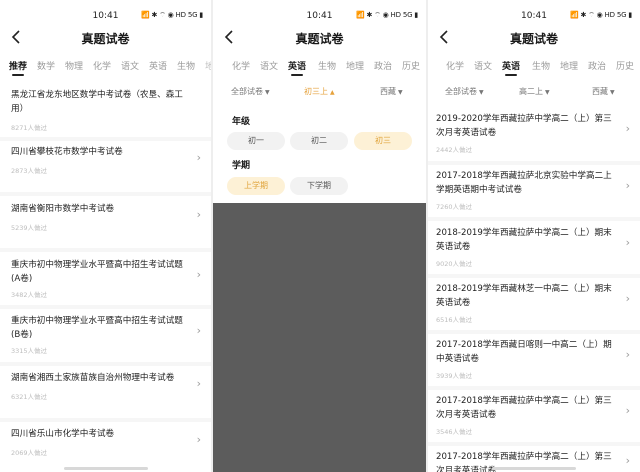  What do you see at coordinates (97, 328) in the screenshot?
I see `paper-title: 重庆市初中物理学业水平暨高中招生考试试题(B卷)` at bounding box center [97, 328].